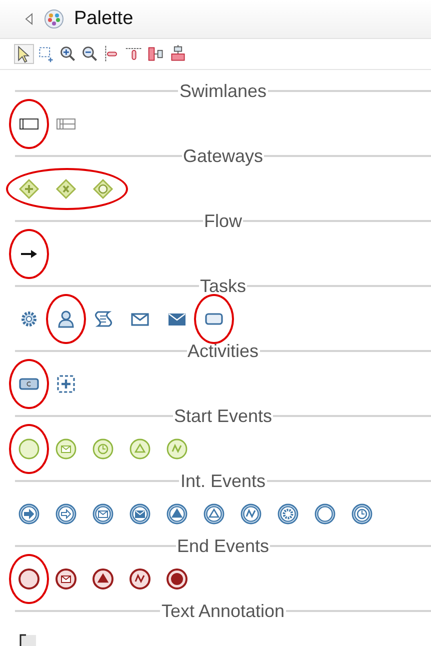 The height and width of the screenshot is (646, 431). What do you see at coordinates (223, 221) in the screenshot?
I see `section-heading: Flow` at bounding box center [223, 221].